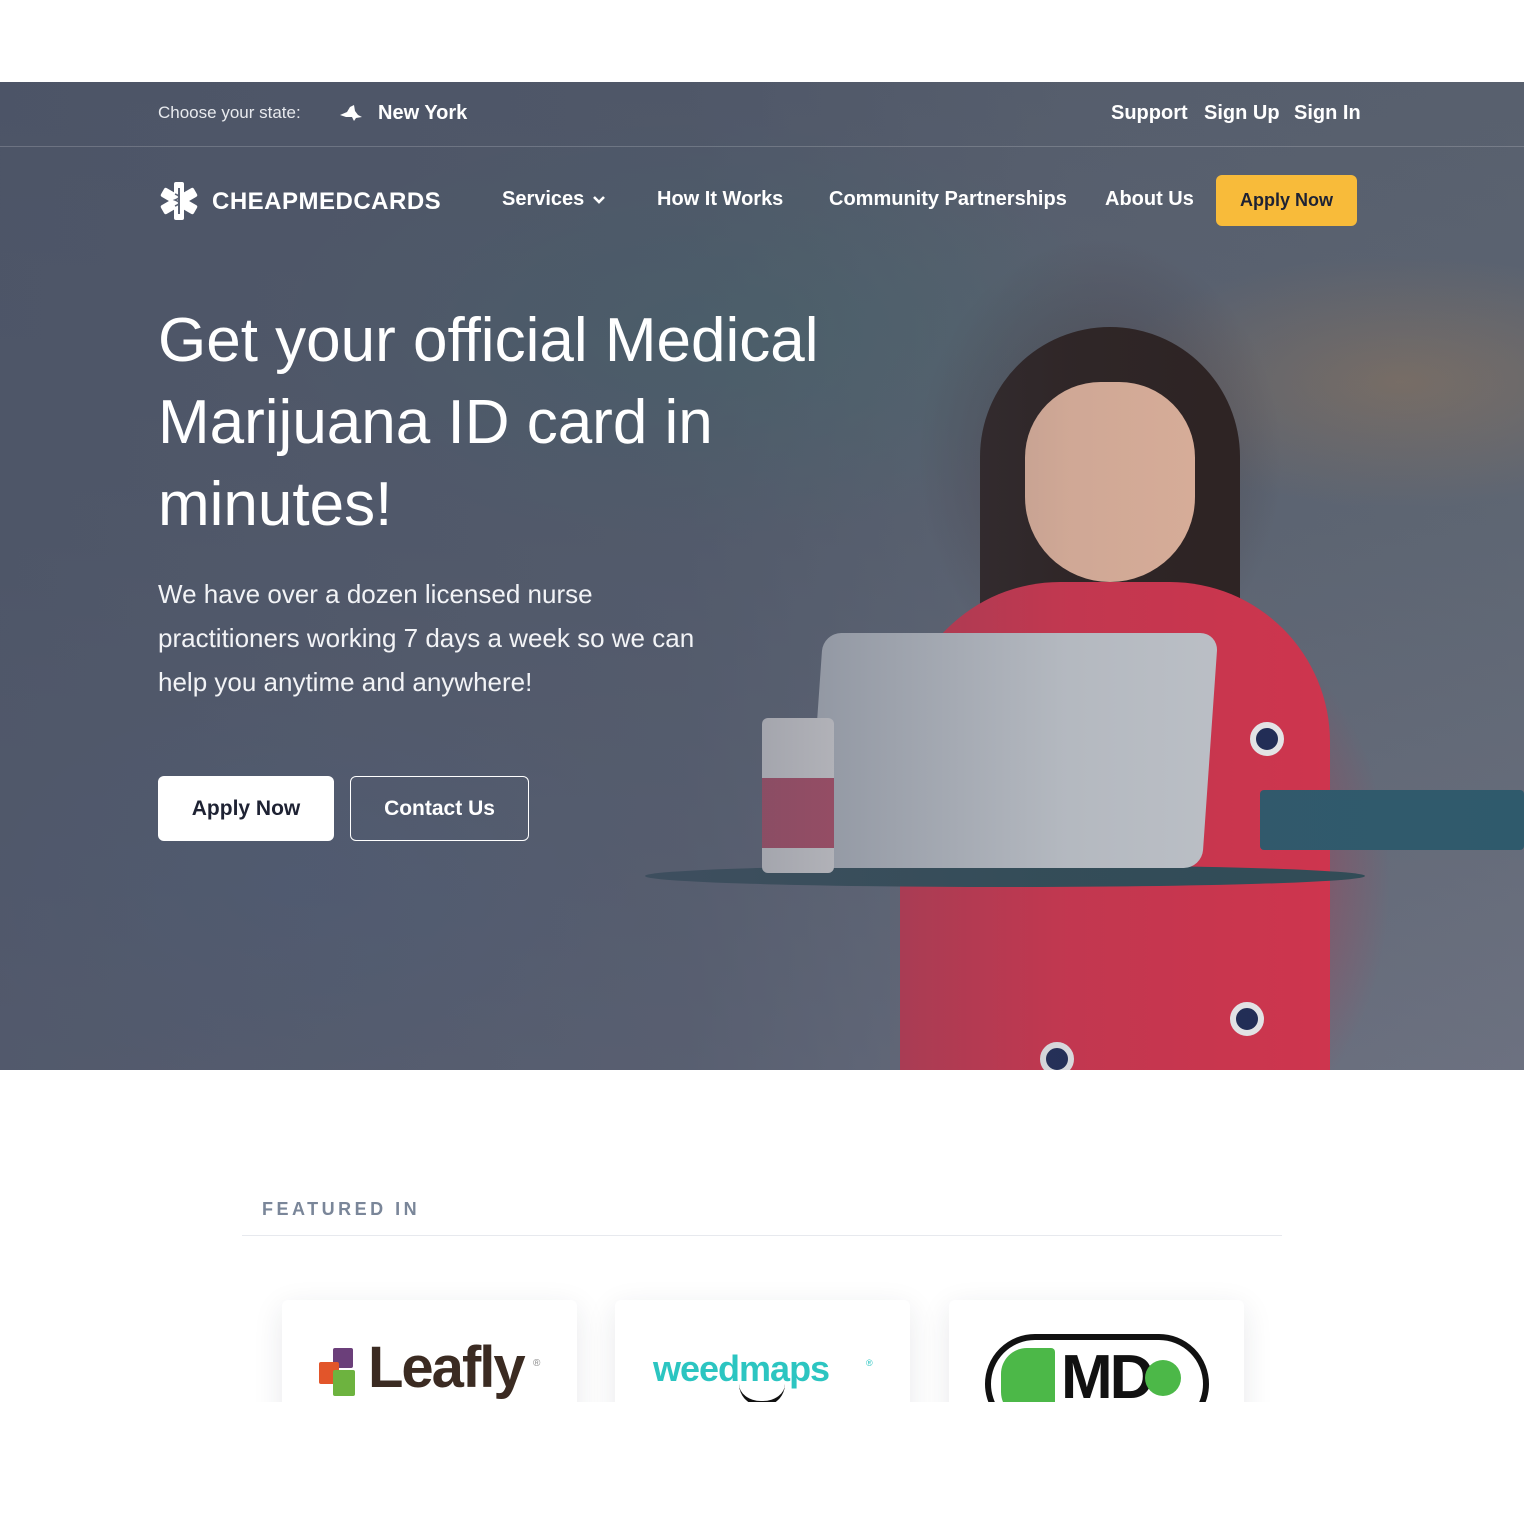  What do you see at coordinates (447, 1367) in the screenshot?
I see `leafly-wordmark: Leafly` at bounding box center [447, 1367].